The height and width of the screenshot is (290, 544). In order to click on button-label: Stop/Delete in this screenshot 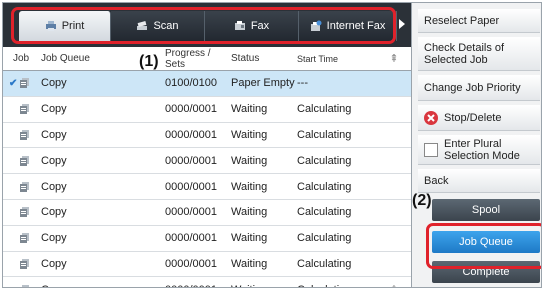, I will do `click(473, 117)`.